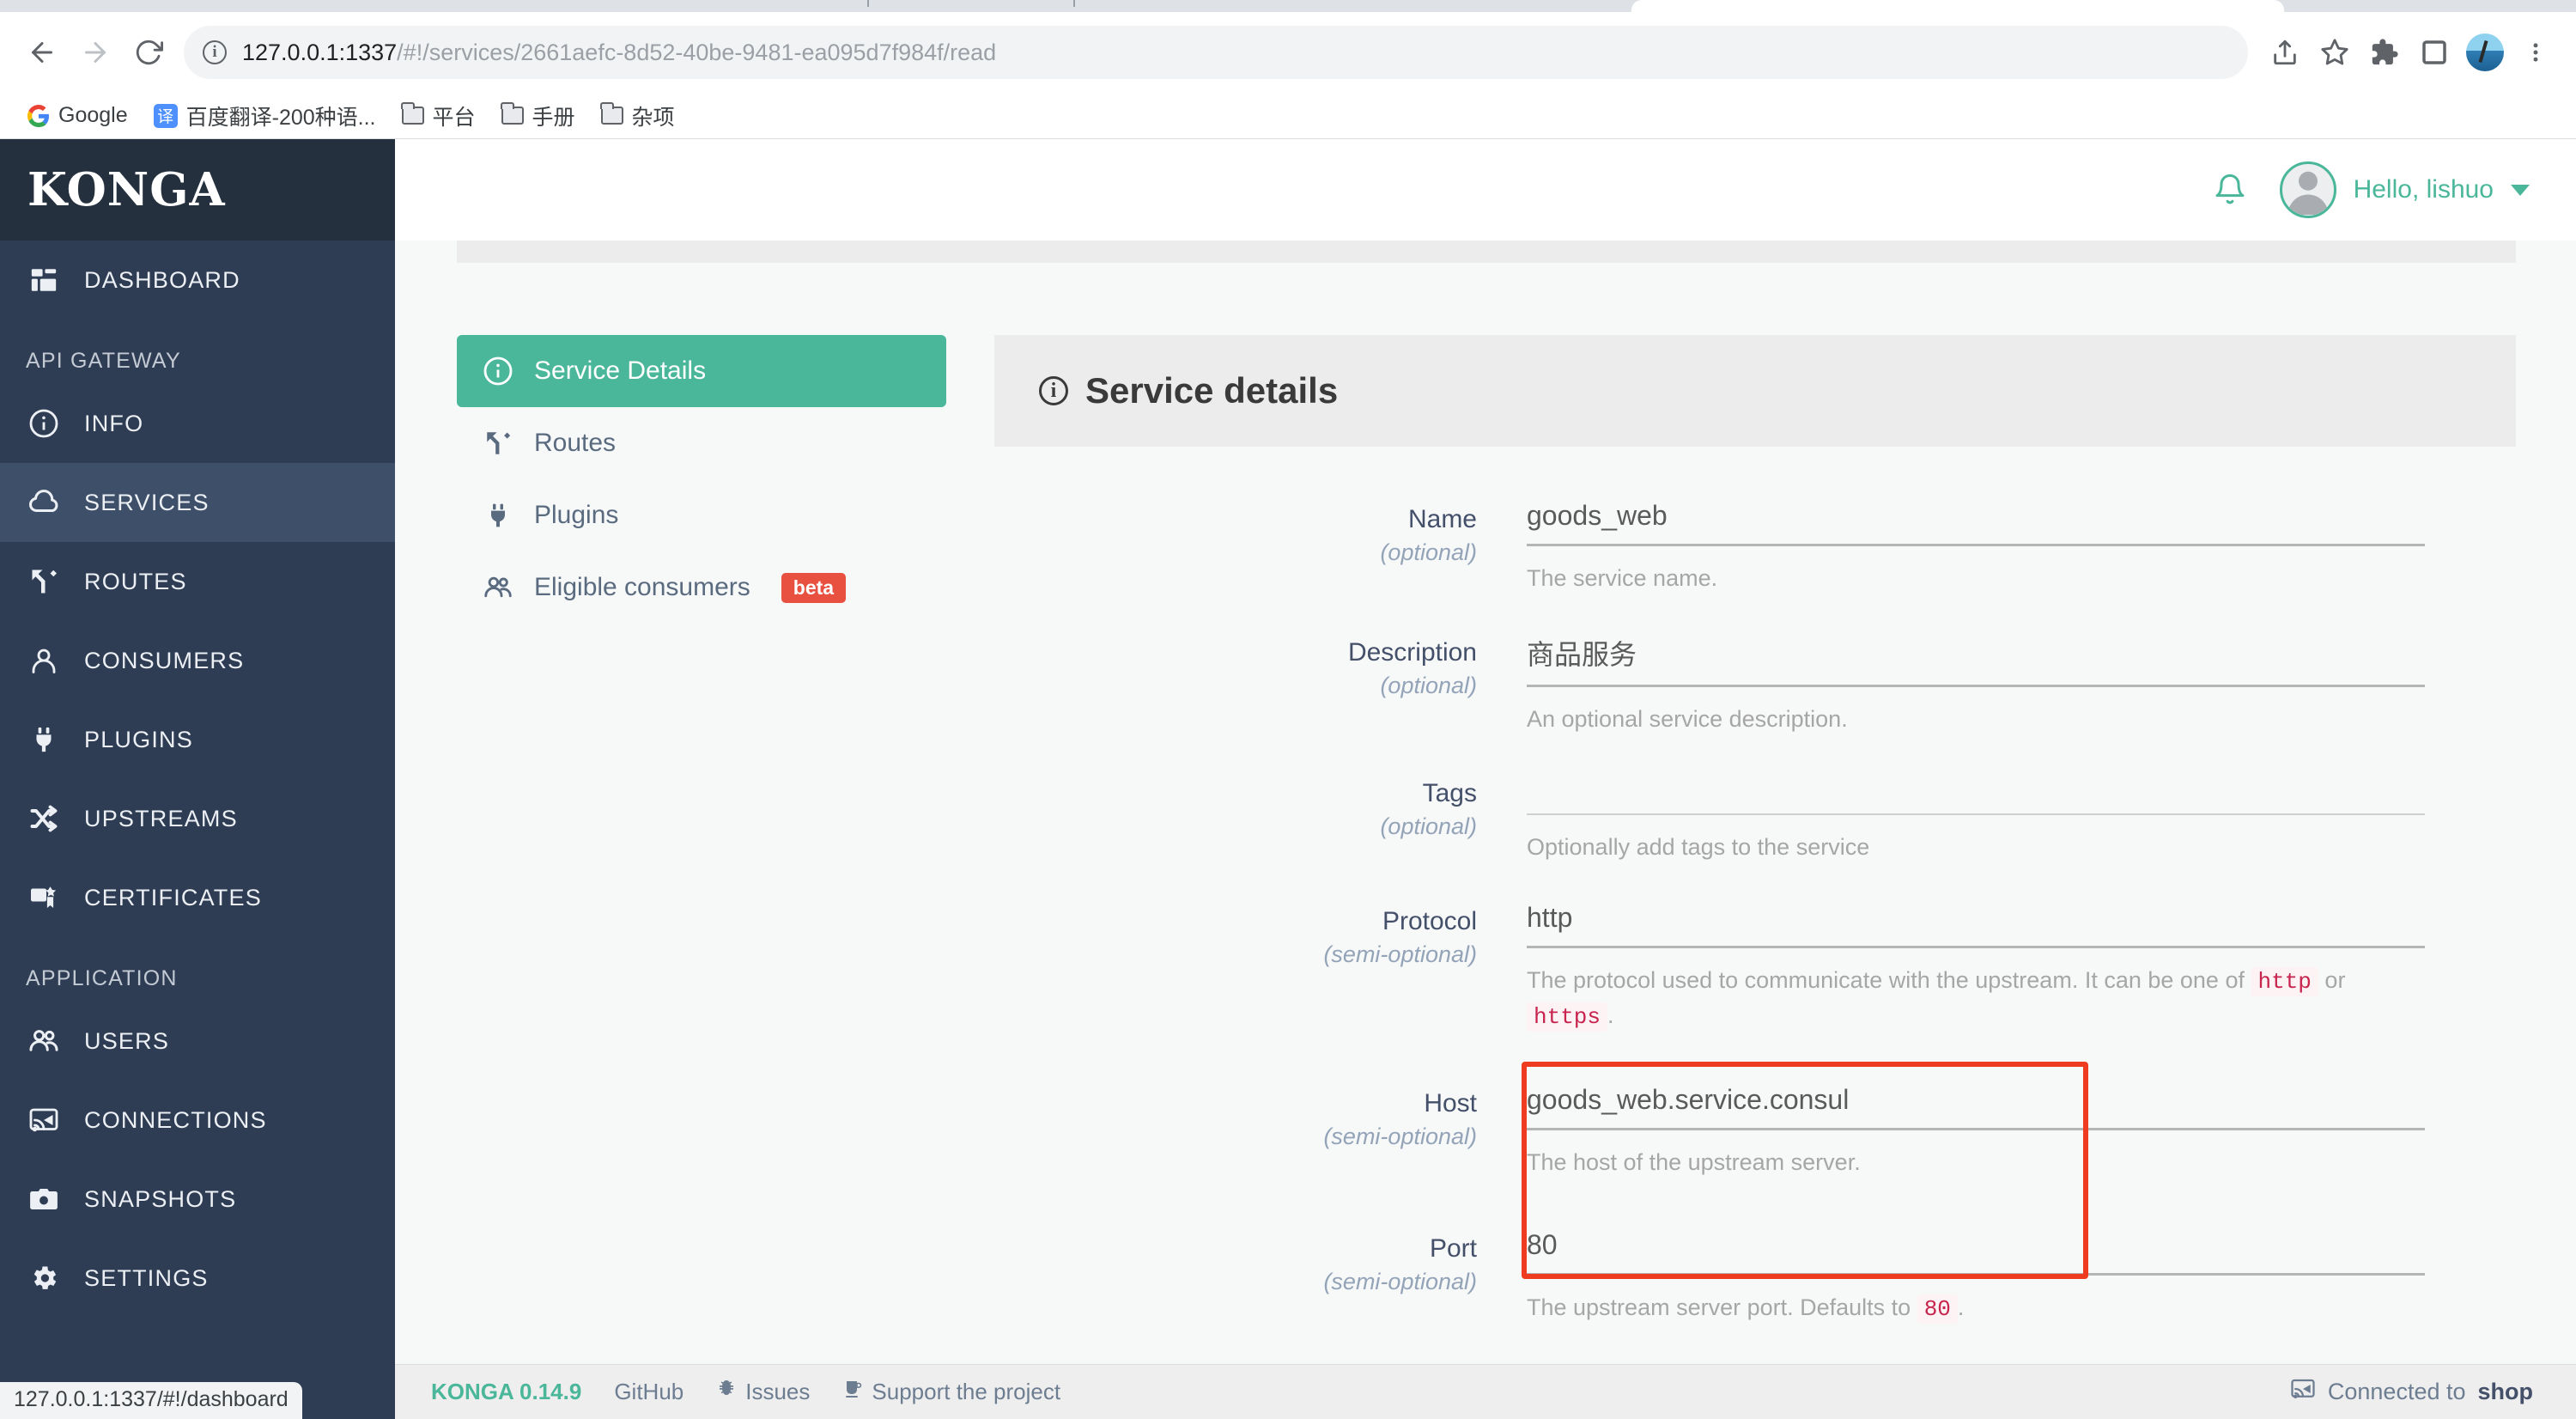 The width and height of the screenshot is (2576, 1419). I want to click on forward-arrow-icon, so click(96, 52).